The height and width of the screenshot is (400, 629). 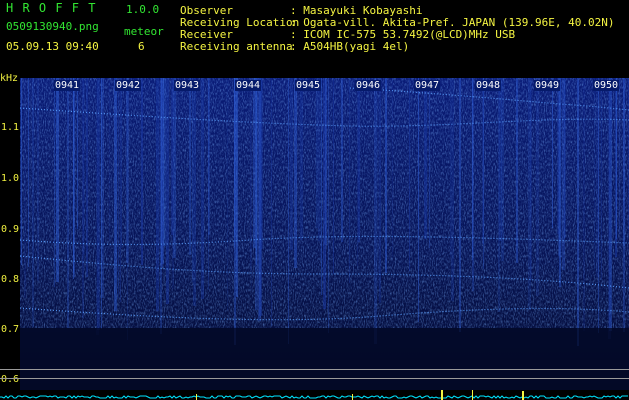 What do you see at coordinates (10, 229) in the screenshot?
I see `freq-tick-0-9: 0.9` at bounding box center [10, 229].